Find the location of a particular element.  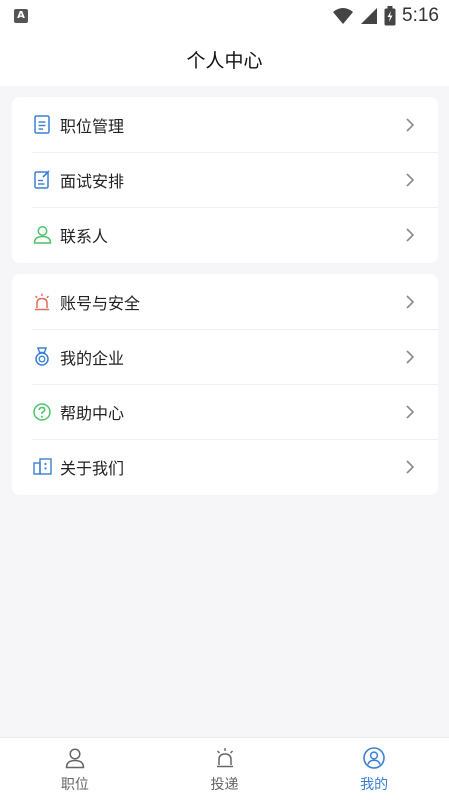

menu-item-label: 我的企业 is located at coordinates (92, 358).